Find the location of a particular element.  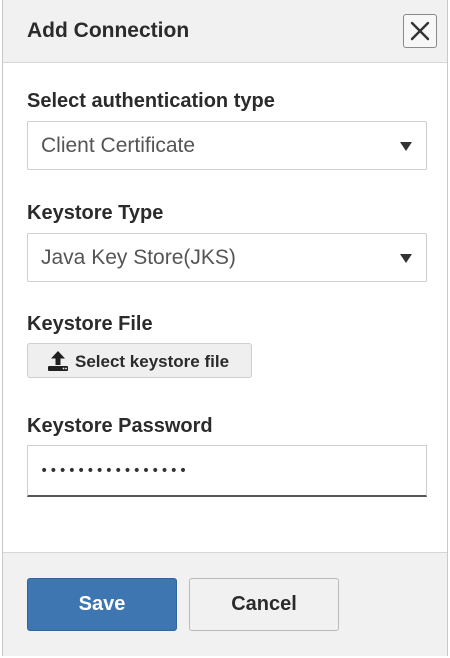

dialog-header: Add Connection is located at coordinates (225, 31).